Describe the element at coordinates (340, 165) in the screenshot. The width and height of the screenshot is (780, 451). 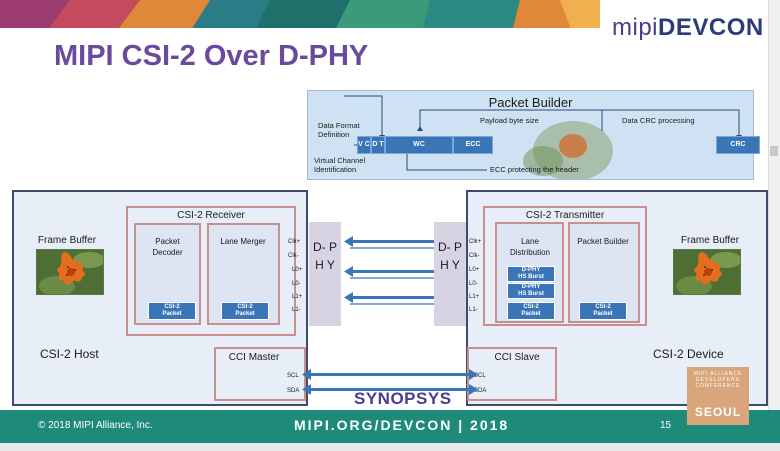
I see `virtual-channel-identification-label: Virtual Channel Identification` at that location.